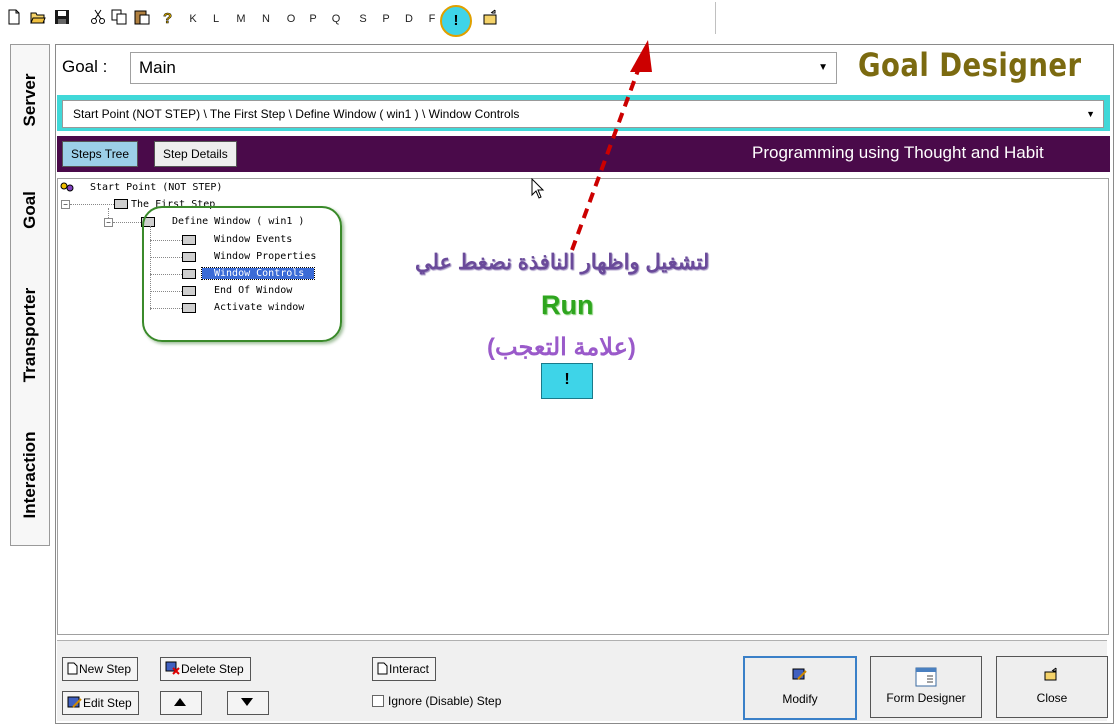 The width and height of the screenshot is (1115, 726). I want to click on tab-transporter: Transporter, so click(30, 335).